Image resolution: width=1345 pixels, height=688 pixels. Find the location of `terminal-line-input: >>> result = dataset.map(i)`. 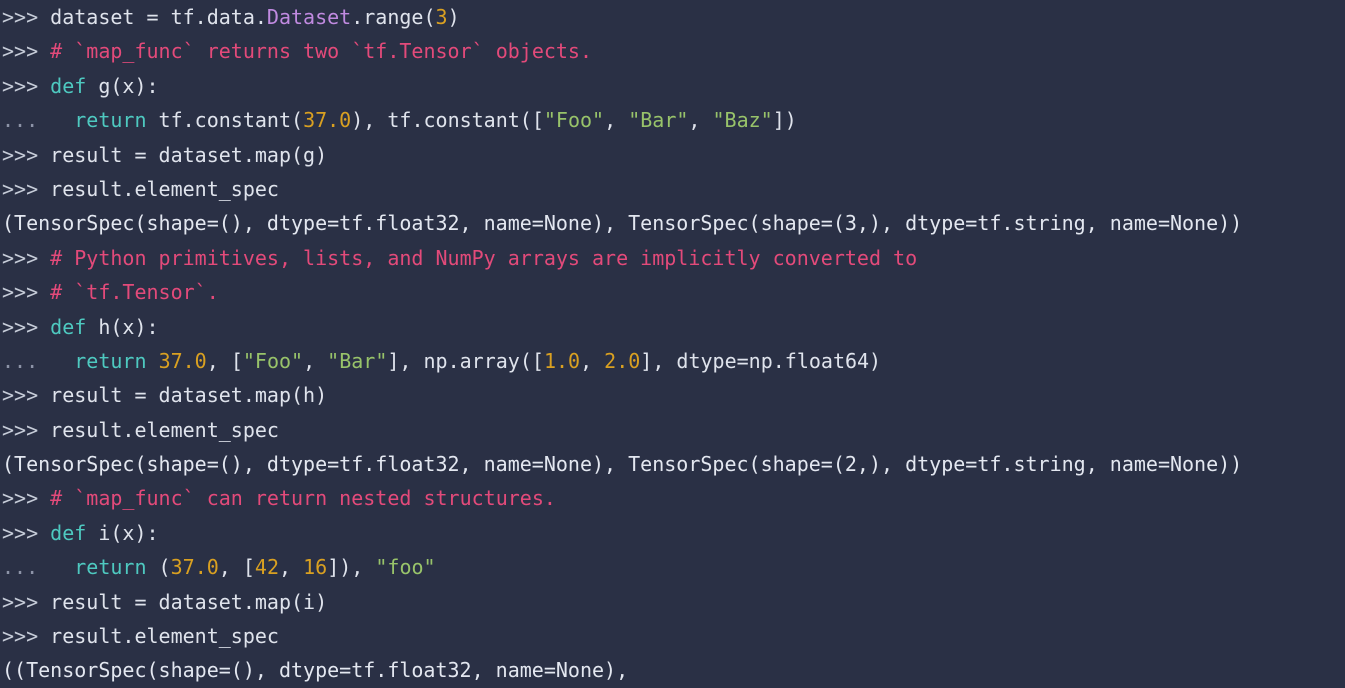

terminal-line-input: >>> result = dataset.map(i) is located at coordinates (672, 602).